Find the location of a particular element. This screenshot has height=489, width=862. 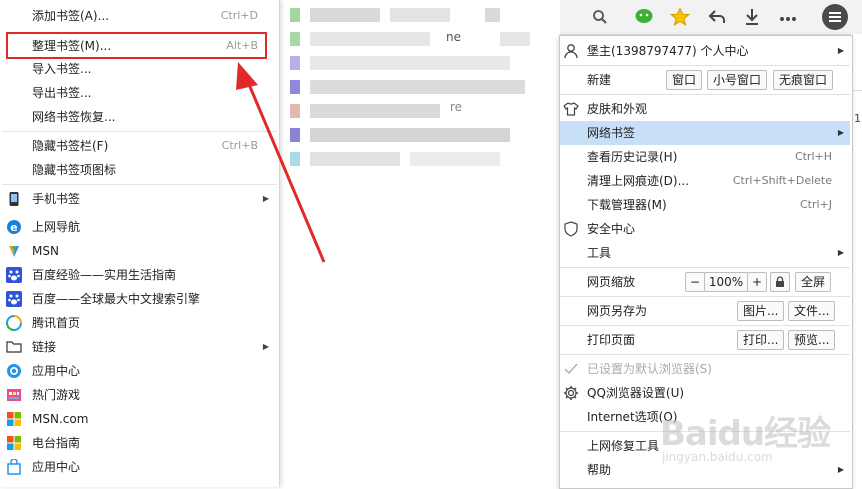

back-icon is located at coordinates (717, 17).